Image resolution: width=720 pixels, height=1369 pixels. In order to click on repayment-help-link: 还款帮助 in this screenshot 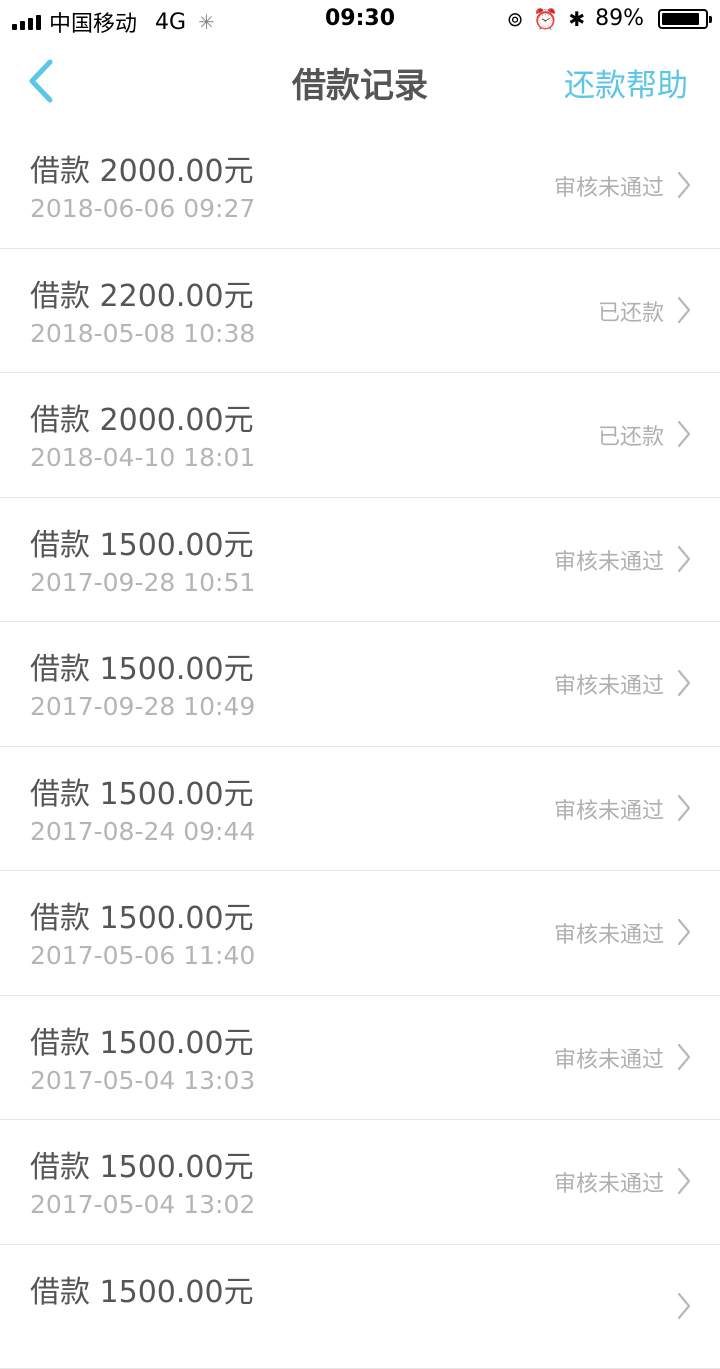, I will do `click(626, 82)`.